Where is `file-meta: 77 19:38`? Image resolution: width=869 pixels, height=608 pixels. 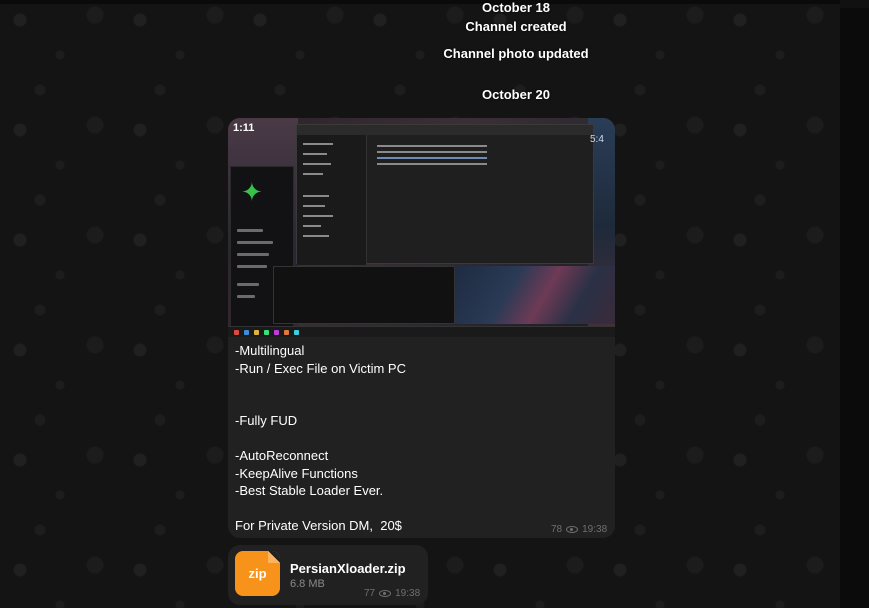 file-meta: 77 19:38 is located at coordinates (392, 593).